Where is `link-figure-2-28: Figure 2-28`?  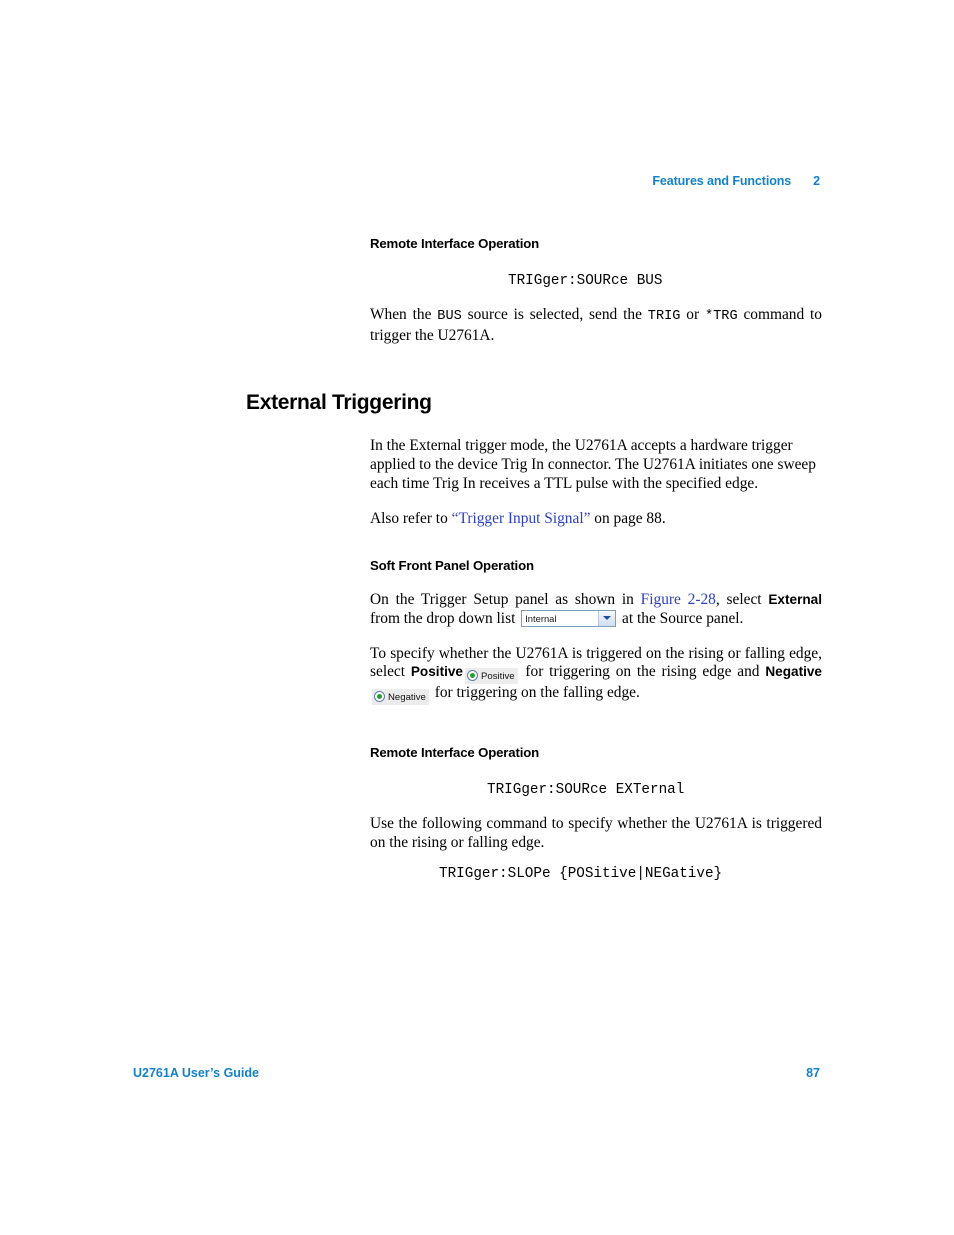
link-figure-2-28: Figure 2-28 is located at coordinates (678, 599).